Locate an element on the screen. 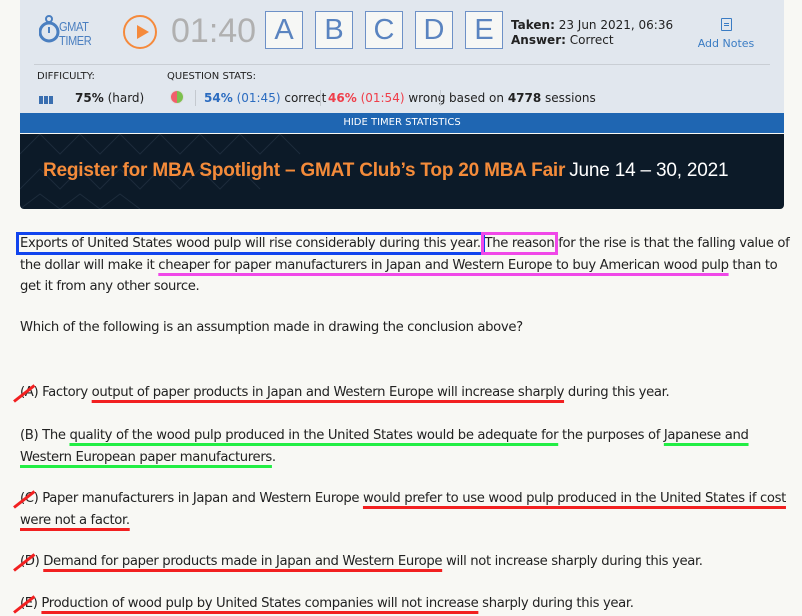  wrong-time: (01:54) is located at coordinates (382, 98).